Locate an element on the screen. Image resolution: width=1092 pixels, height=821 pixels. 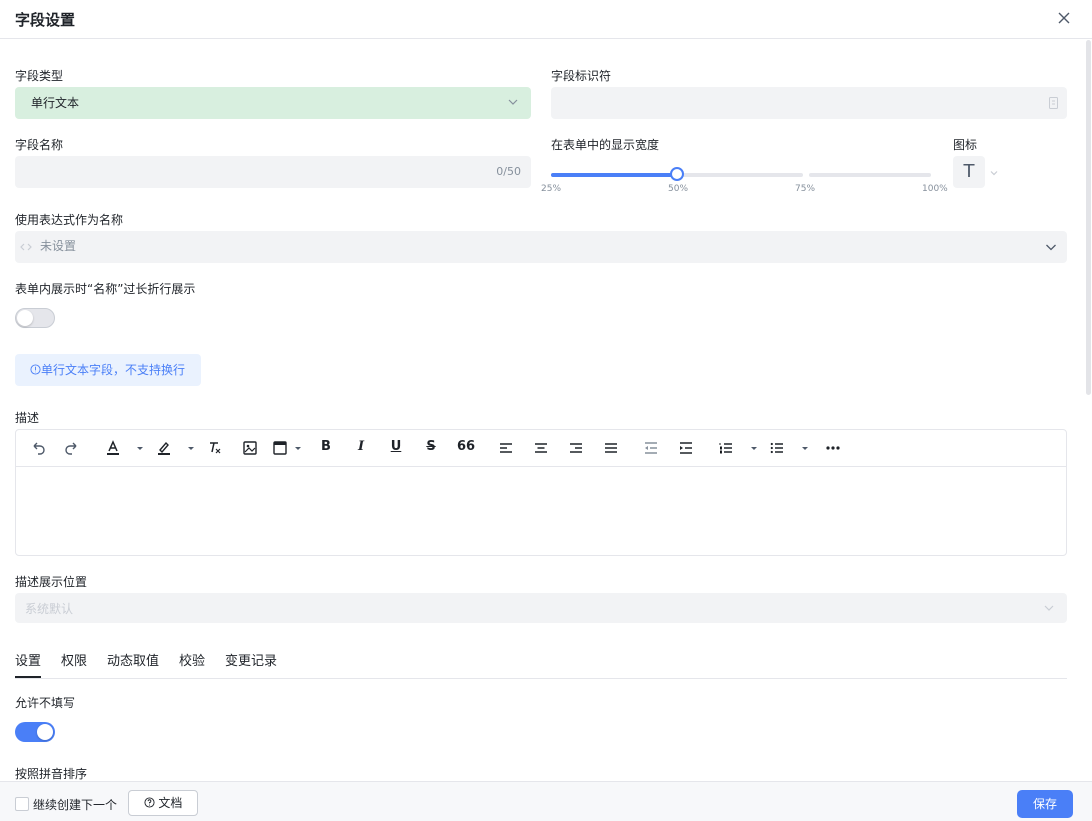
slider-fill is located at coordinates (615, 175).